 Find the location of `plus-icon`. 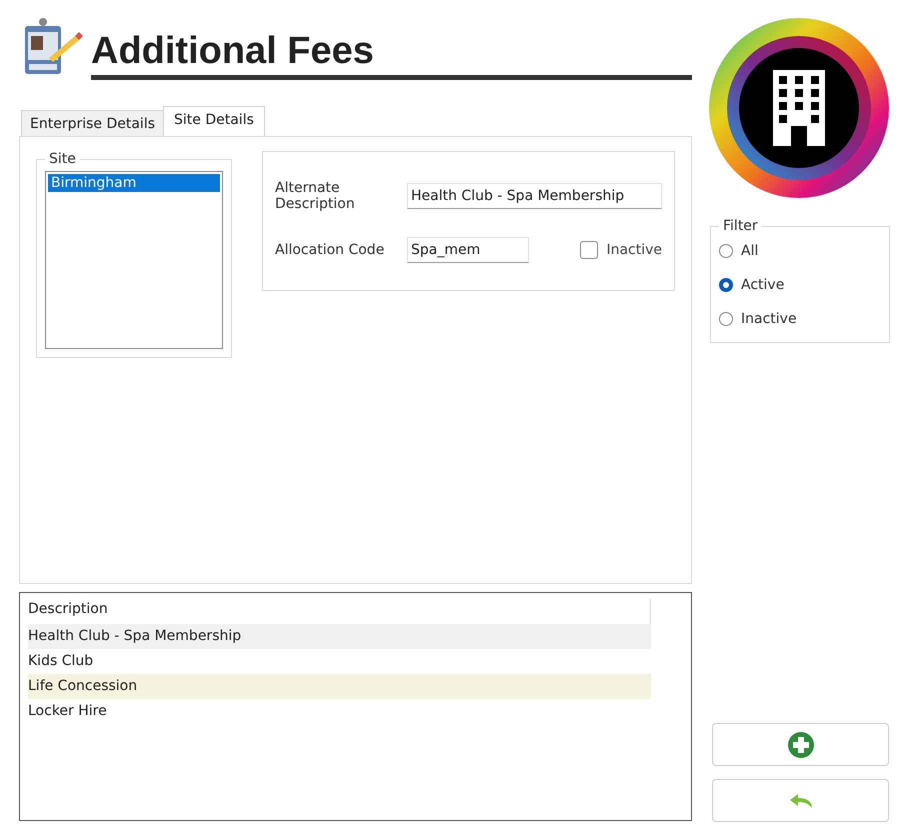

plus-icon is located at coordinates (800, 744).